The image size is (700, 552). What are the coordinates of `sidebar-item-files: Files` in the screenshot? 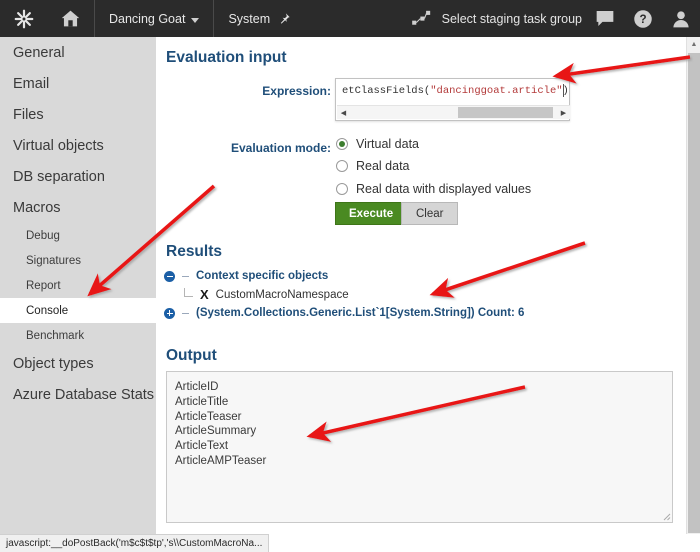 It's located at (78, 114).